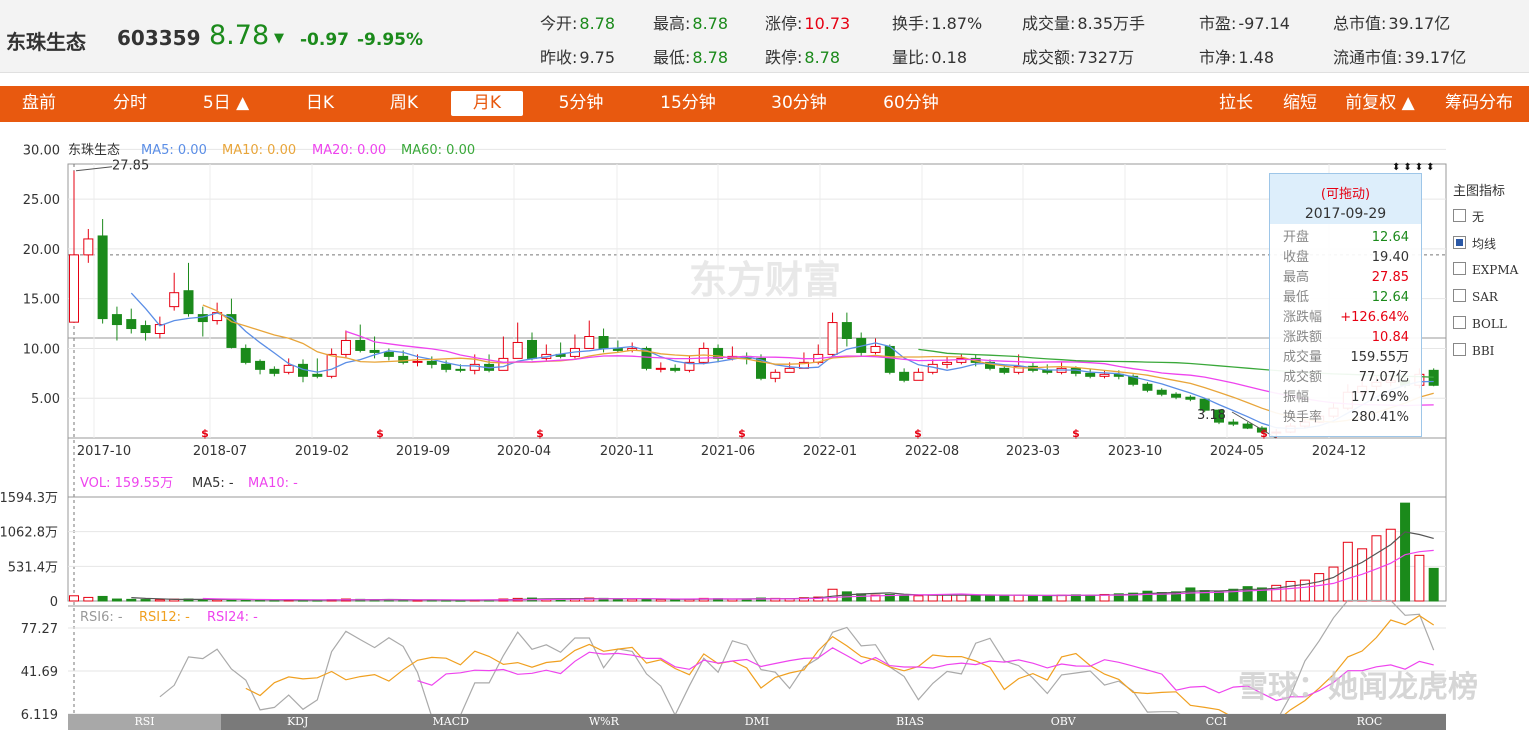 The image size is (1529, 730). What do you see at coordinates (1468, 216) in the screenshot?
I see `indicator-option: 无` at bounding box center [1468, 216].